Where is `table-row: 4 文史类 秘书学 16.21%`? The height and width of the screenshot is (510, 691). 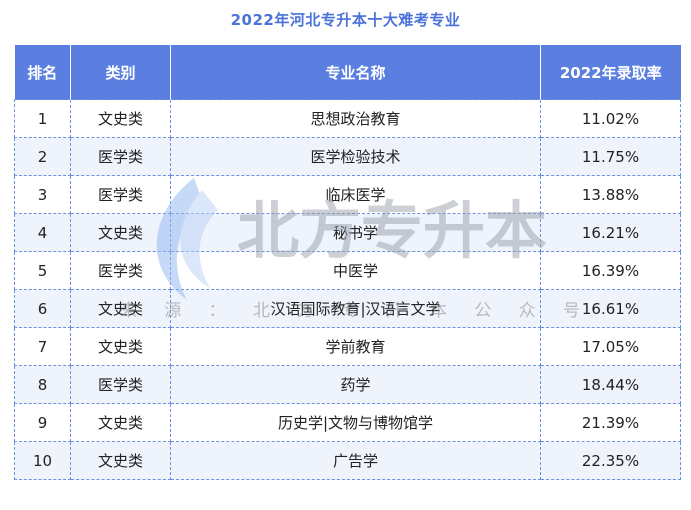 table-row: 4 文史类 秘书学 16.21% is located at coordinates (347, 232).